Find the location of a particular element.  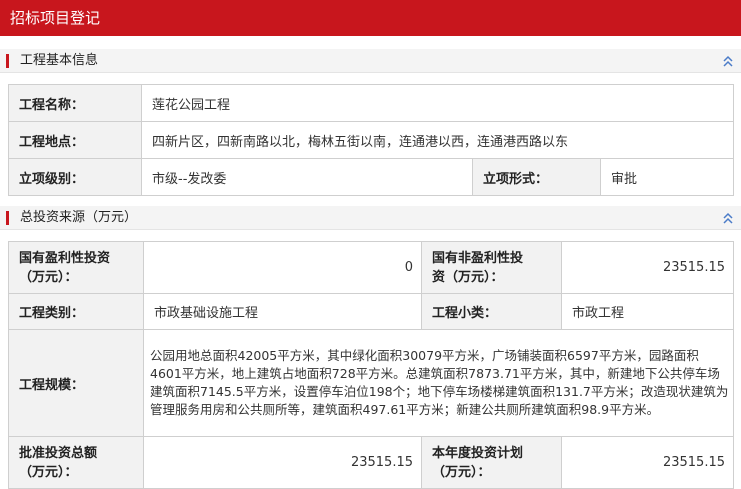

table-row: 工程地点： 四新片区，四新南路以北，梅林五街以南，连通港以西，连通港西路以东 is located at coordinates (371, 140).